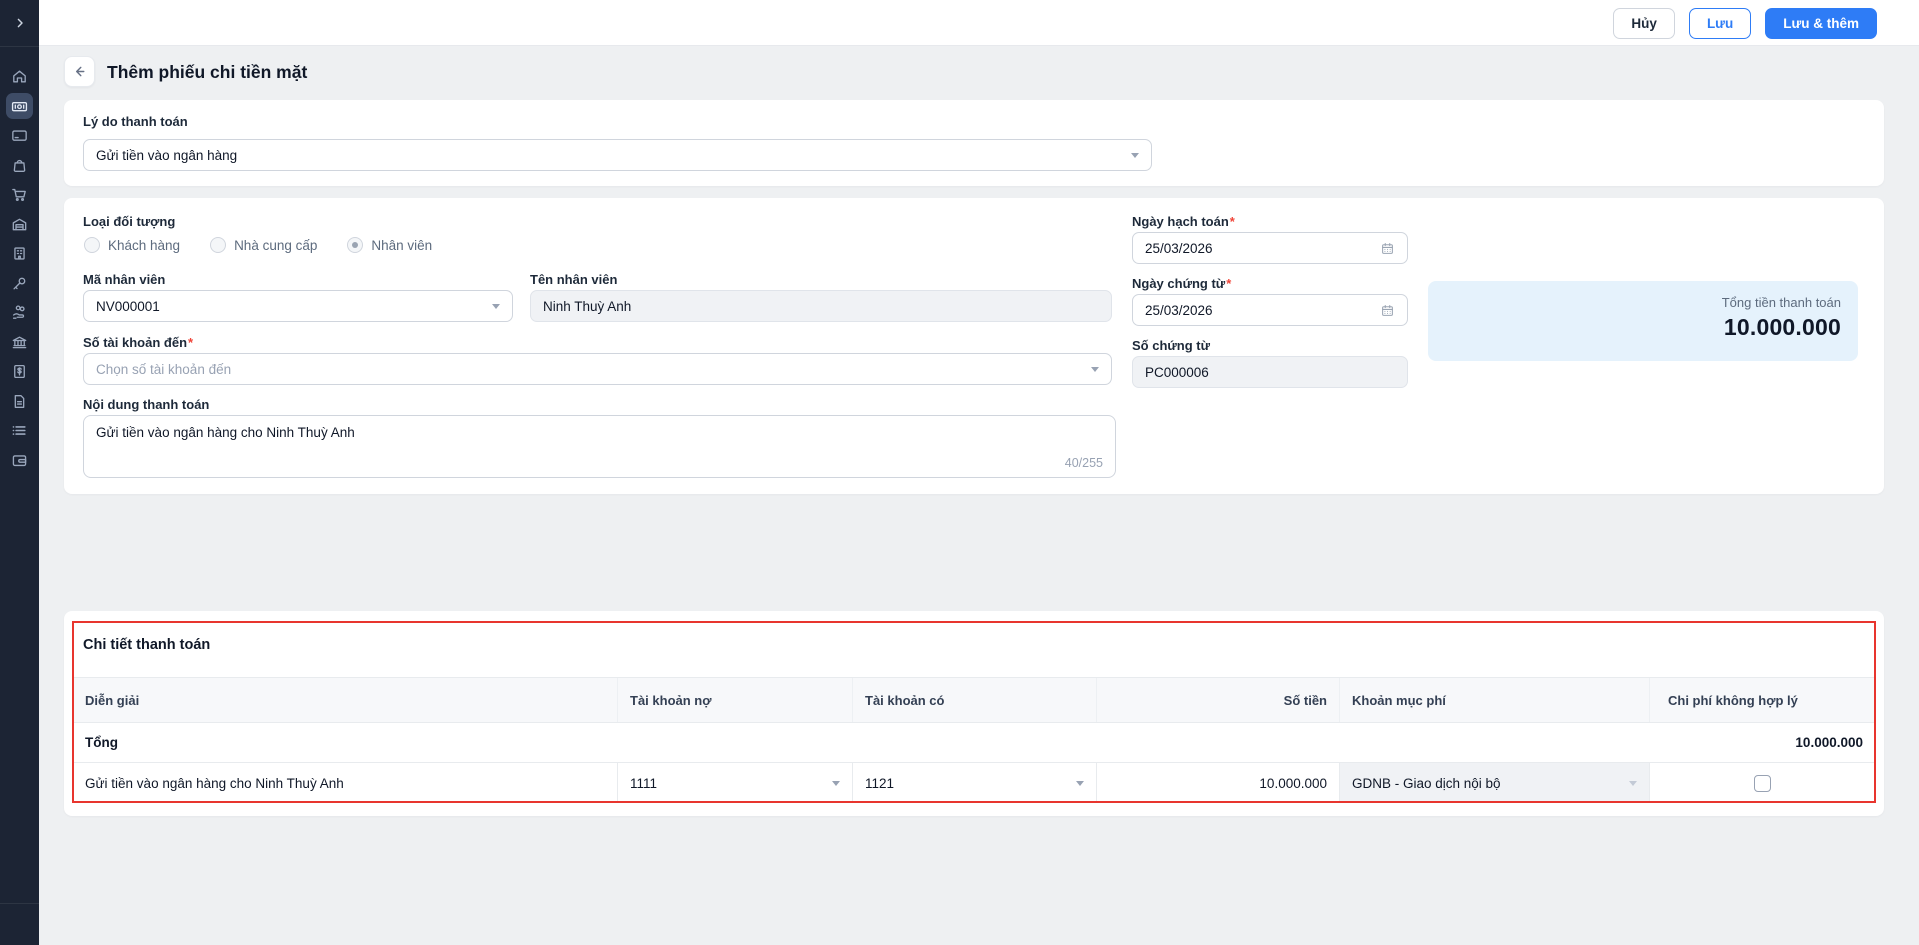  Describe the element at coordinates (1182, 283) in the screenshot. I see `document-date-label: Ngày chứng từ*` at that location.